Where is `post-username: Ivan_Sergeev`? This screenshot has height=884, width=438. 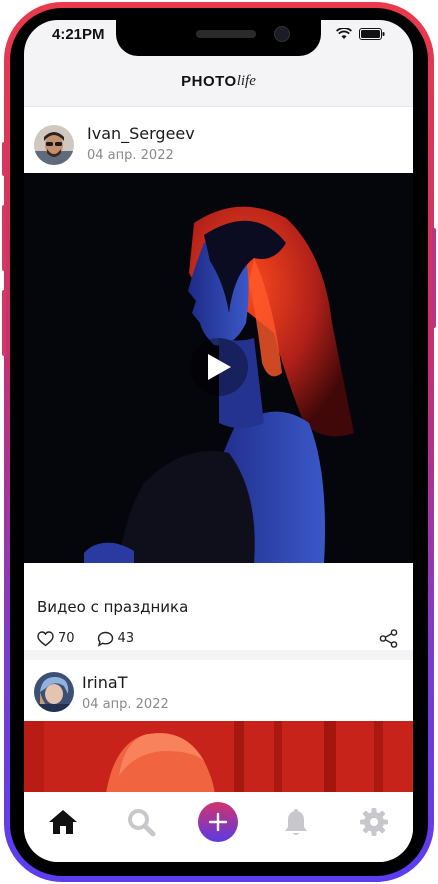 post-username: Ivan_Sergeev is located at coordinates (141, 133).